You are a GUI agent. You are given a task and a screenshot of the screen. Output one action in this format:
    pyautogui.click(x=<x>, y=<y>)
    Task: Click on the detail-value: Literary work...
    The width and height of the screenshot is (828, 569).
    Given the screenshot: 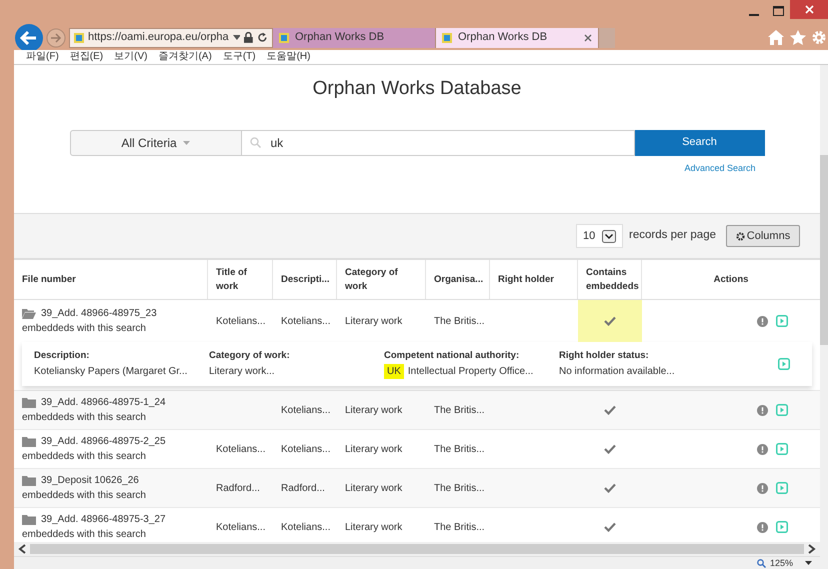 What is the action you would take?
    pyautogui.click(x=242, y=371)
    